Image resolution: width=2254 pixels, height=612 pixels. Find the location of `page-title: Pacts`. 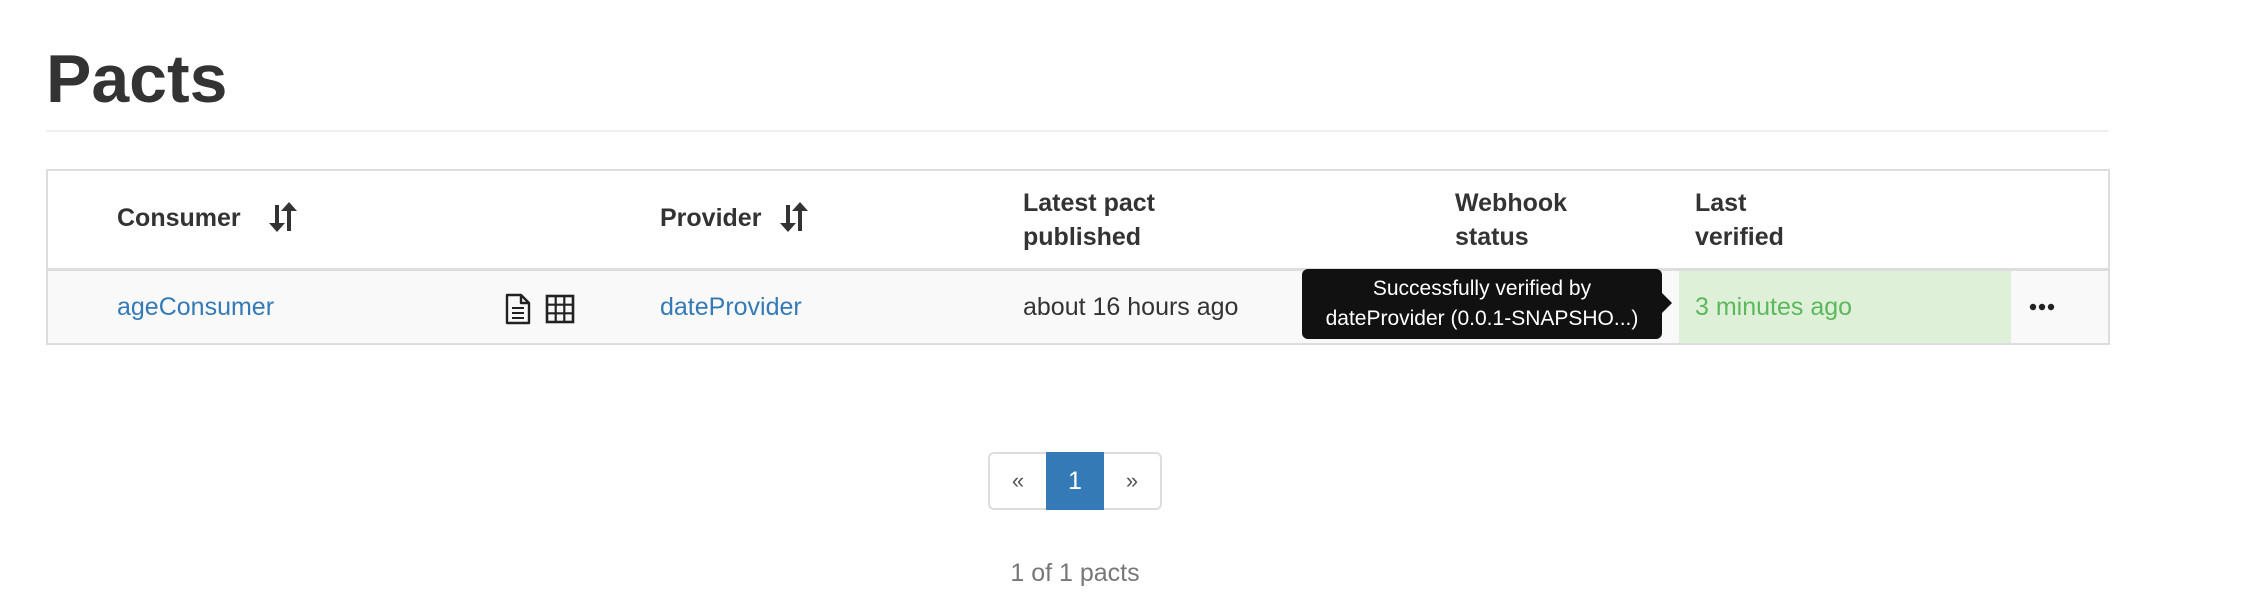

page-title: Pacts is located at coordinates (137, 79).